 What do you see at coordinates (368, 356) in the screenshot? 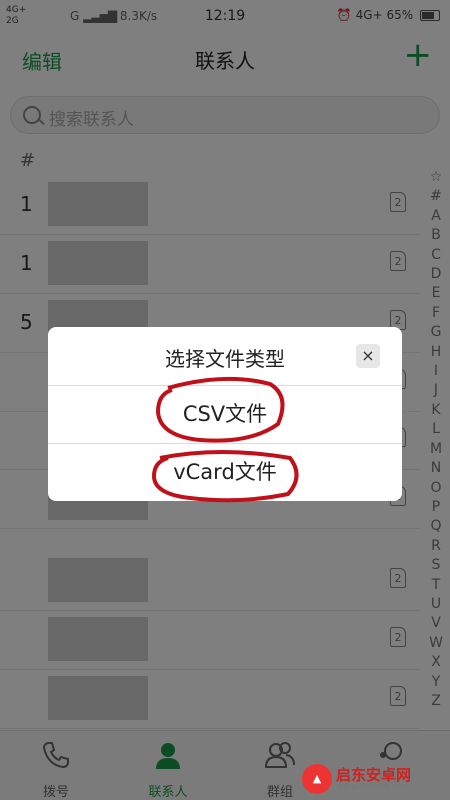
I see `close-icon: ×` at bounding box center [368, 356].